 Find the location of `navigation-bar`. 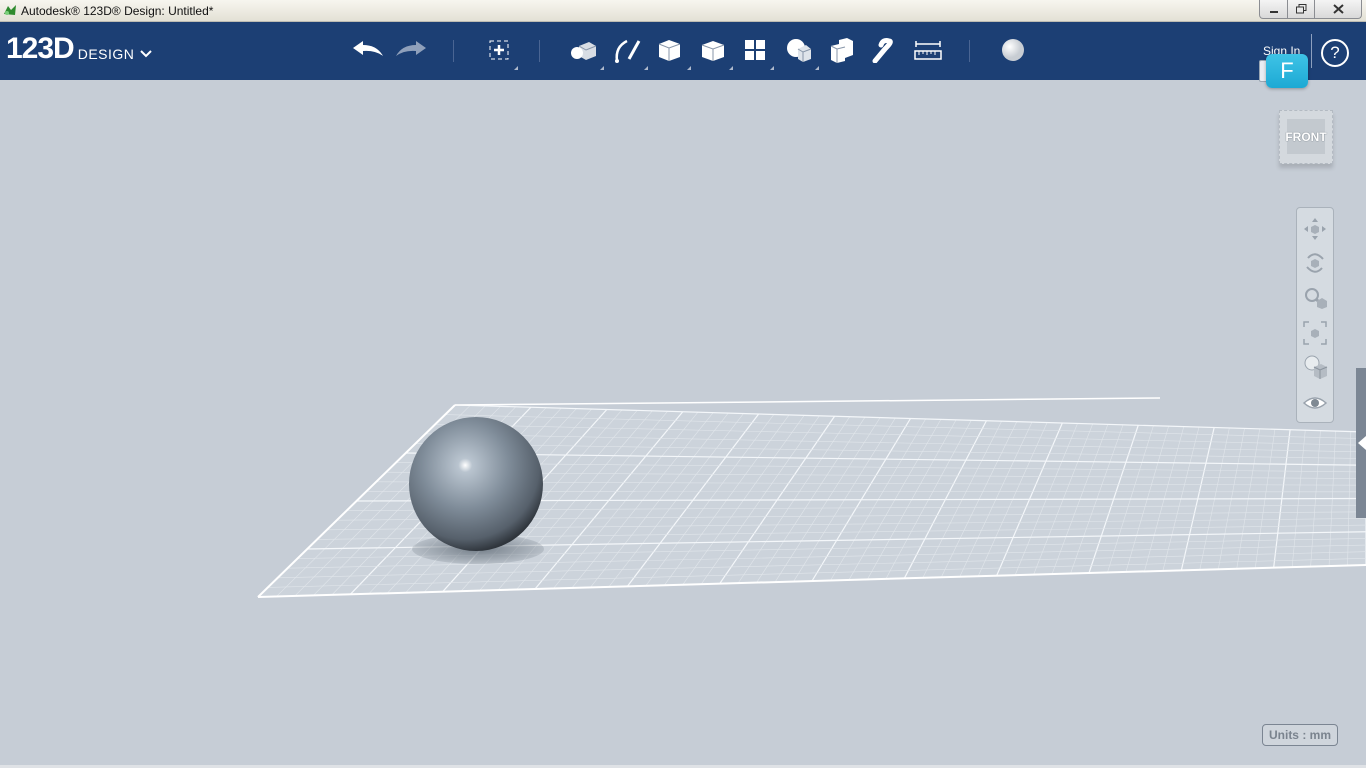

navigation-bar is located at coordinates (1315, 315).